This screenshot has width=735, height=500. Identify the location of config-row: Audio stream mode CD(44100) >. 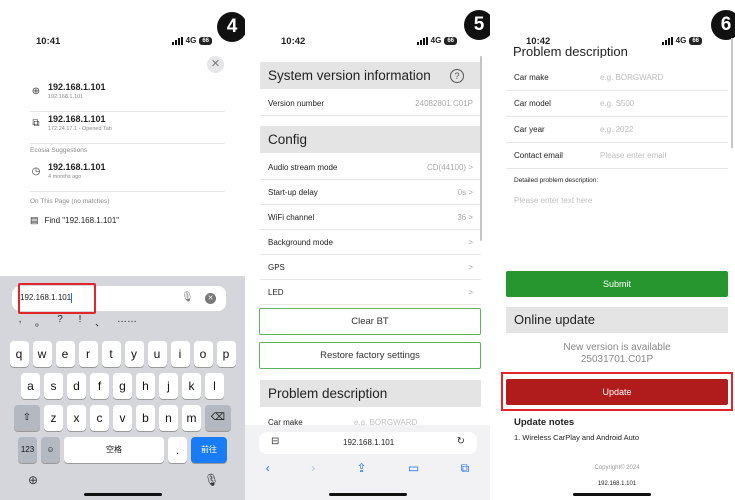
(370, 167).